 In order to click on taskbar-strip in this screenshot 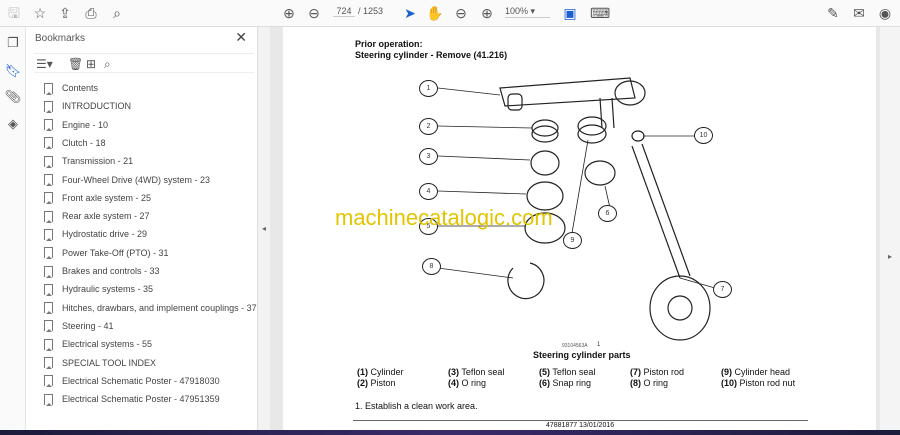, I will do `click(450, 432)`.